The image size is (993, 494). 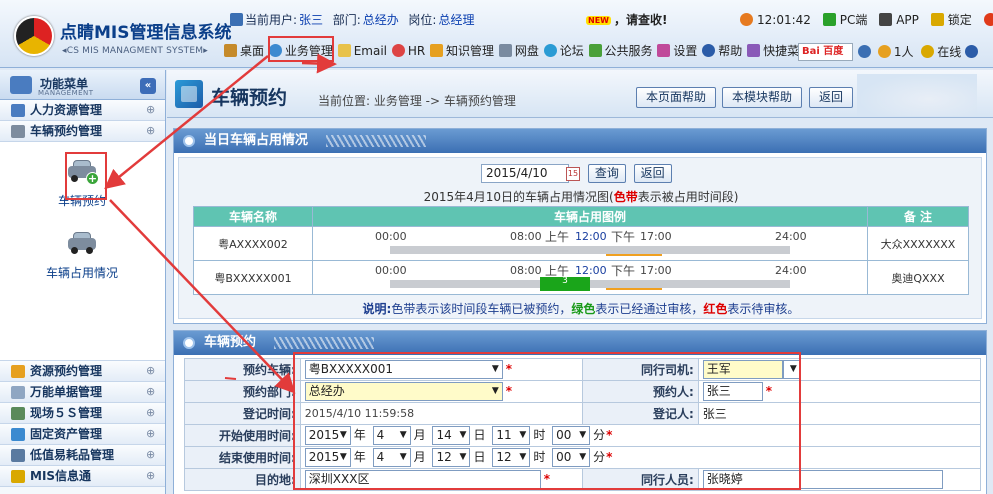 What do you see at coordinates (589, 289) in the screenshot?
I see `pending-marker` at bounding box center [589, 289].